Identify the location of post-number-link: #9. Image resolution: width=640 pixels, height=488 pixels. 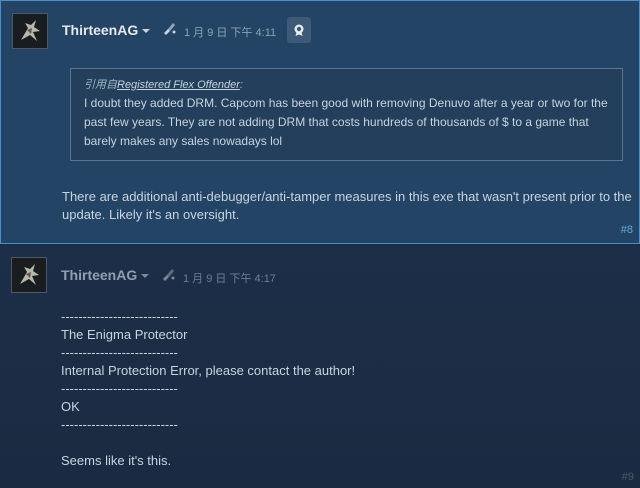
(628, 477).